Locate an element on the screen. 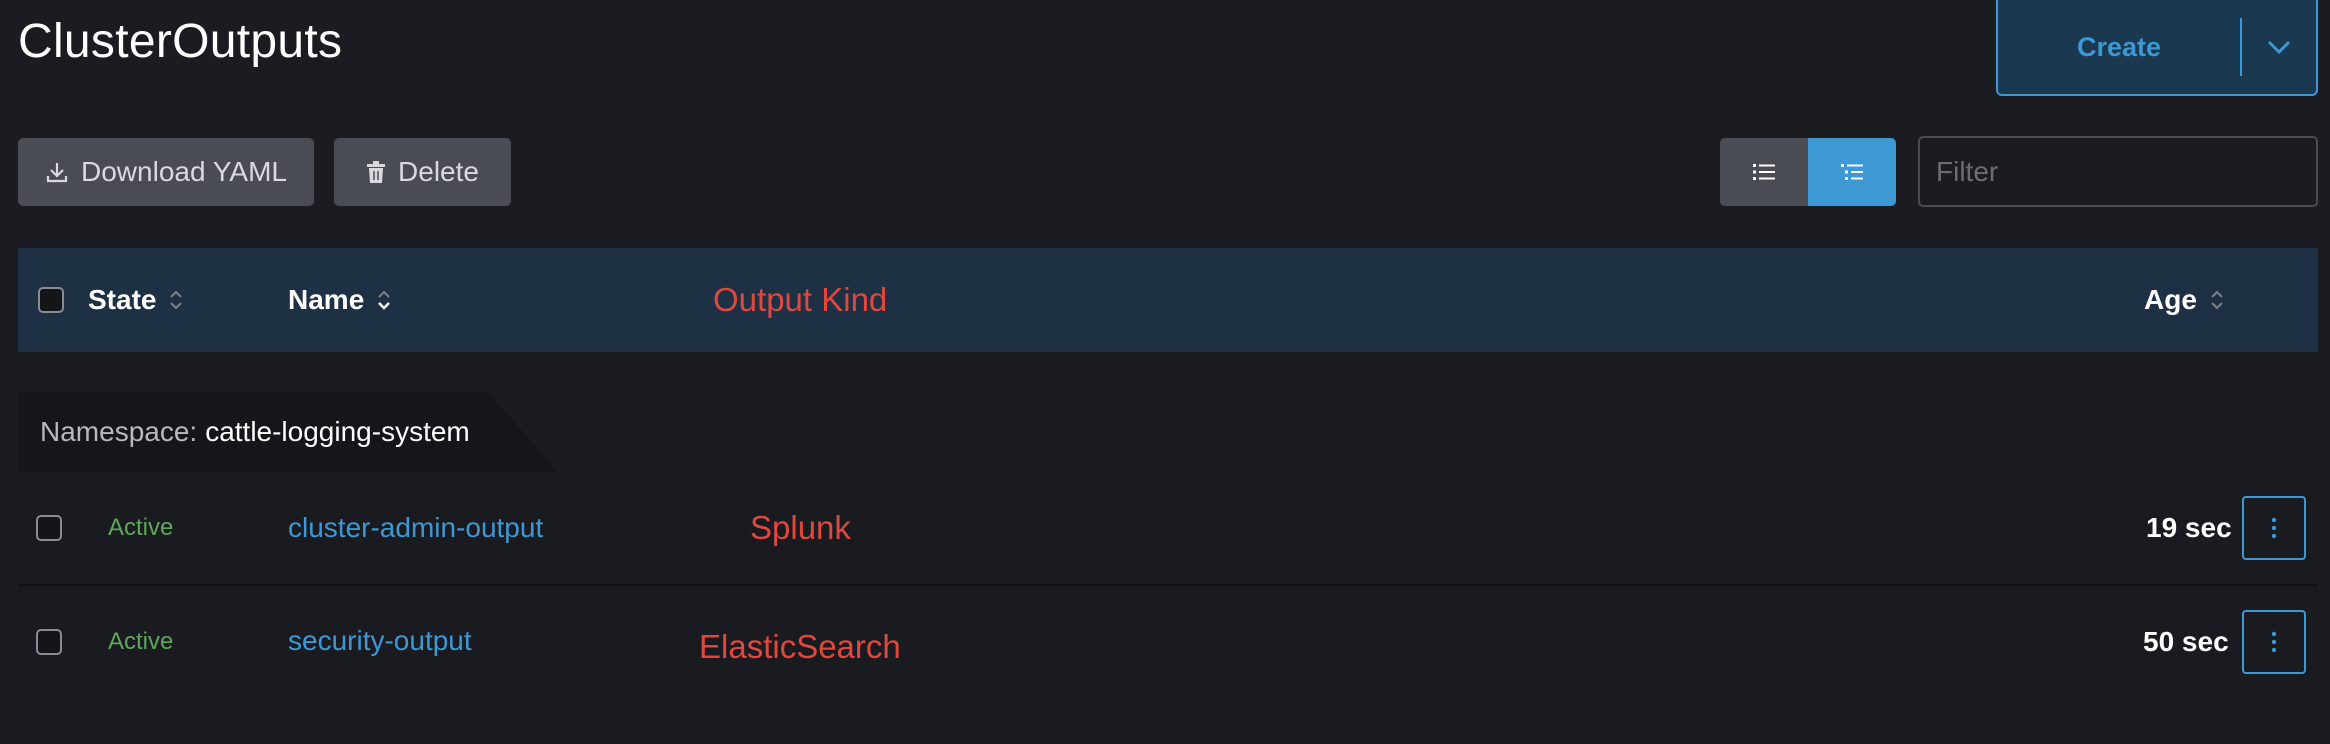  chevron-down-icon is located at coordinates (2279, 47).